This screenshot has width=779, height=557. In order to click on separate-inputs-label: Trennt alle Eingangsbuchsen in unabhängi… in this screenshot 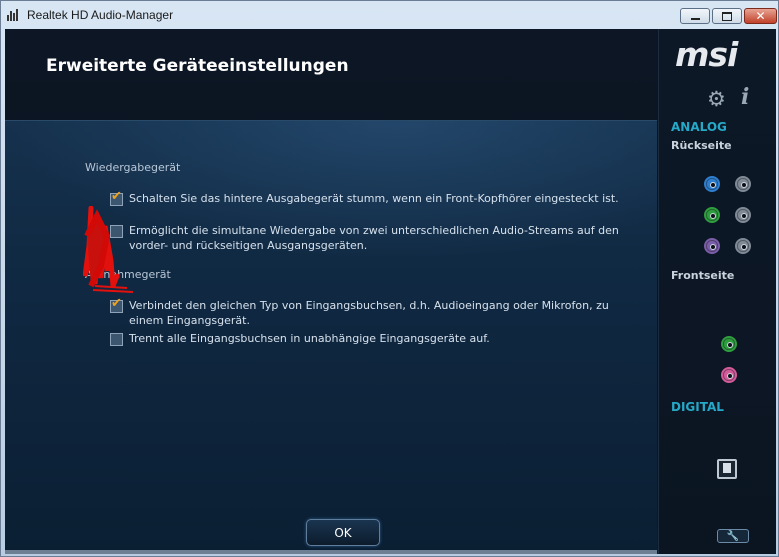, I will do `click(309, 338)`.